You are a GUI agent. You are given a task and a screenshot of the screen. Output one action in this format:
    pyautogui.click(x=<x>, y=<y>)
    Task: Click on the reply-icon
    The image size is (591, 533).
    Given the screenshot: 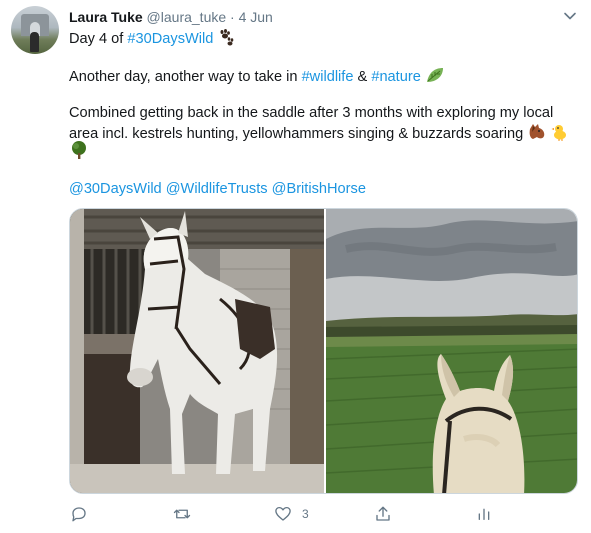 What is the action you would take?
    pyautogui.click(x=79, y=514)
    